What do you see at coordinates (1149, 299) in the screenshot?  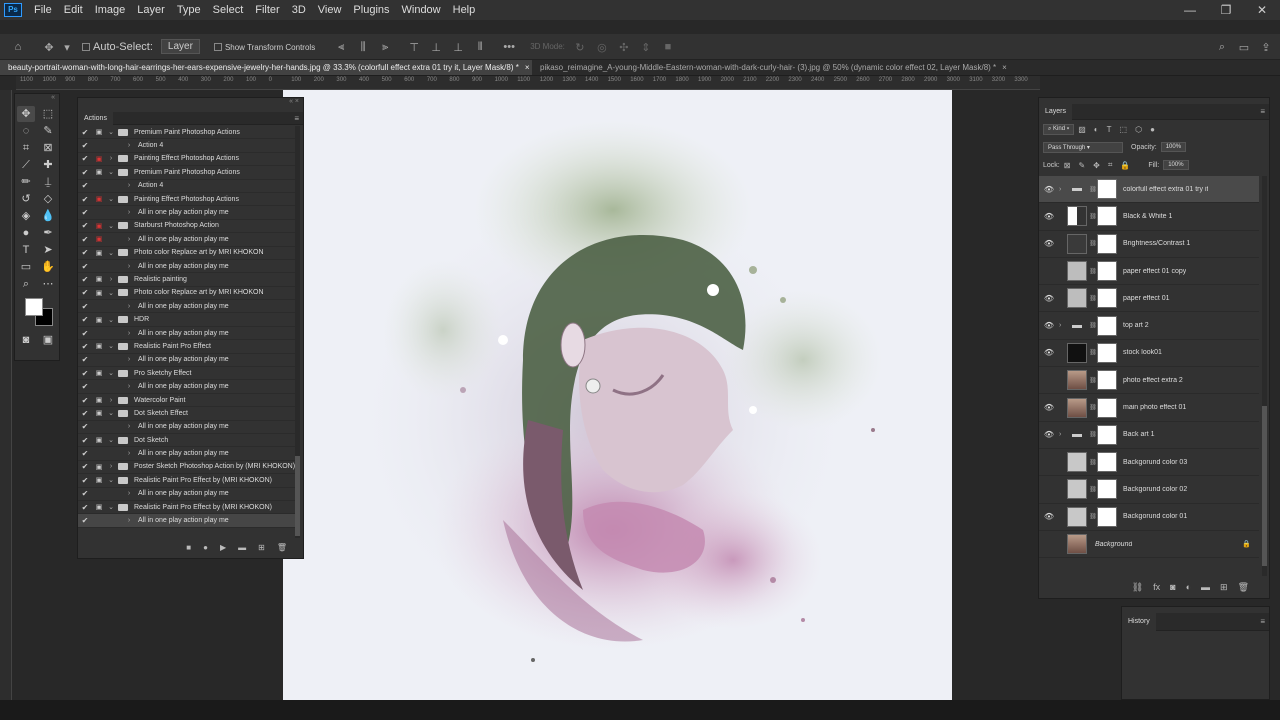 I see `layer-row: 👁 ⛓ paper effect 01` at bounding box center [1149, 299].